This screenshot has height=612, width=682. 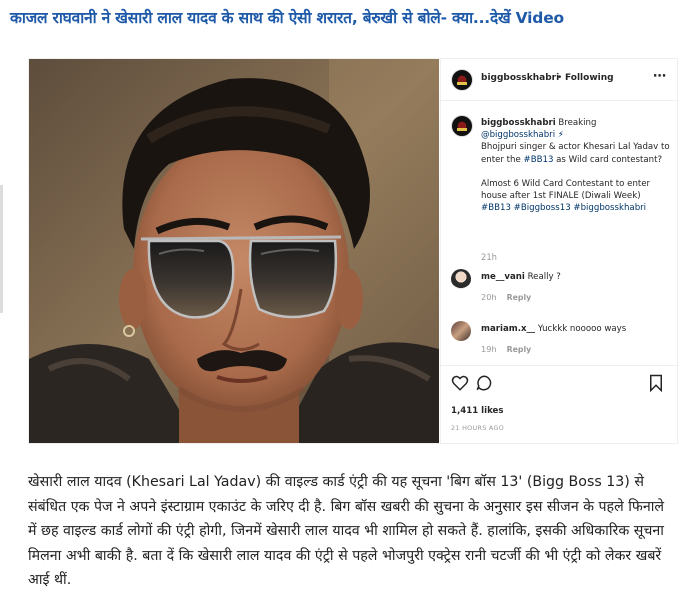 I want to click on caption-avatar, so click(x=462, y=126).